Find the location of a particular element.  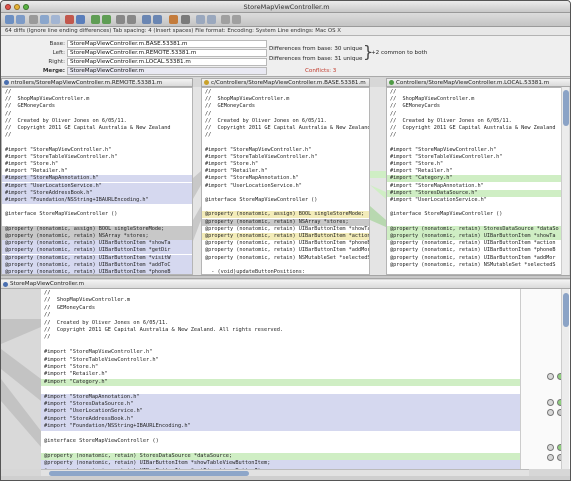

merge-path-field: StoreMapViewController.m is located at coordinates (167, 71).